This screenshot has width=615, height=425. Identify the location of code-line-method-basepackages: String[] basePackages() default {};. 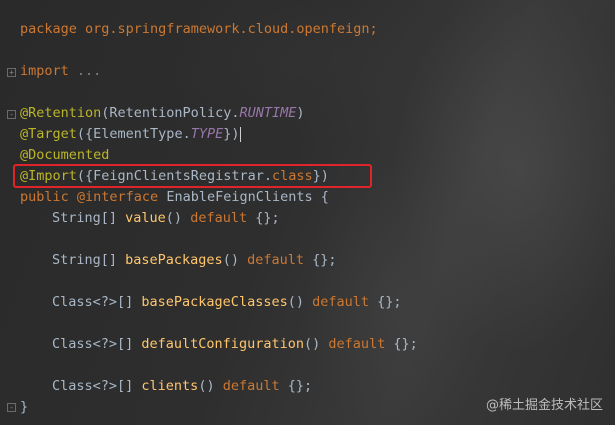
(194, 260).